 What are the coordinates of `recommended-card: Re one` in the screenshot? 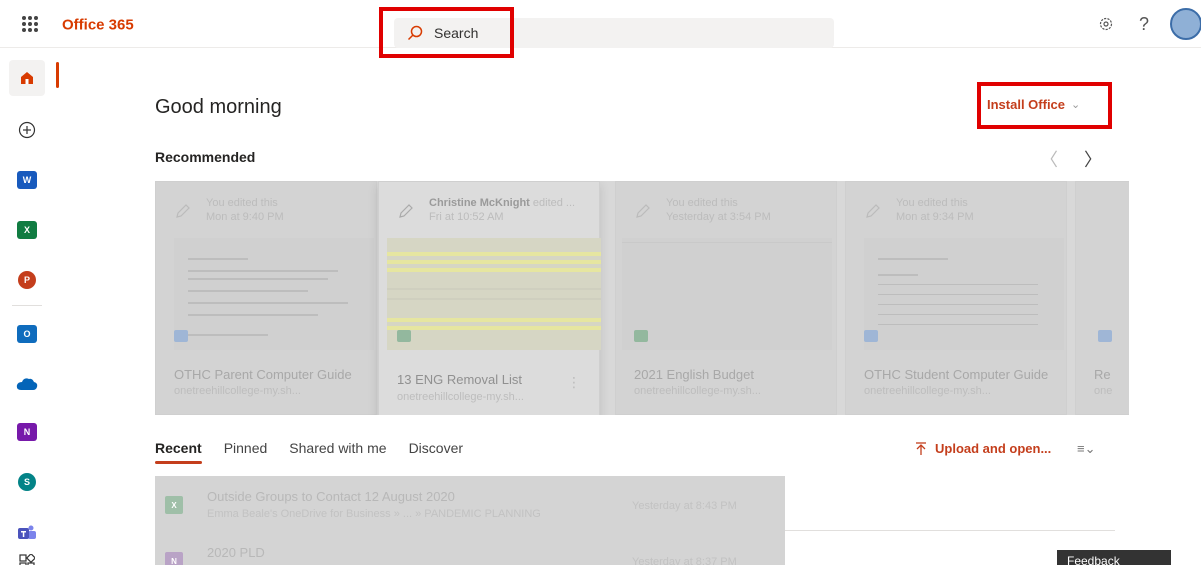 It's located at (1102, 298).